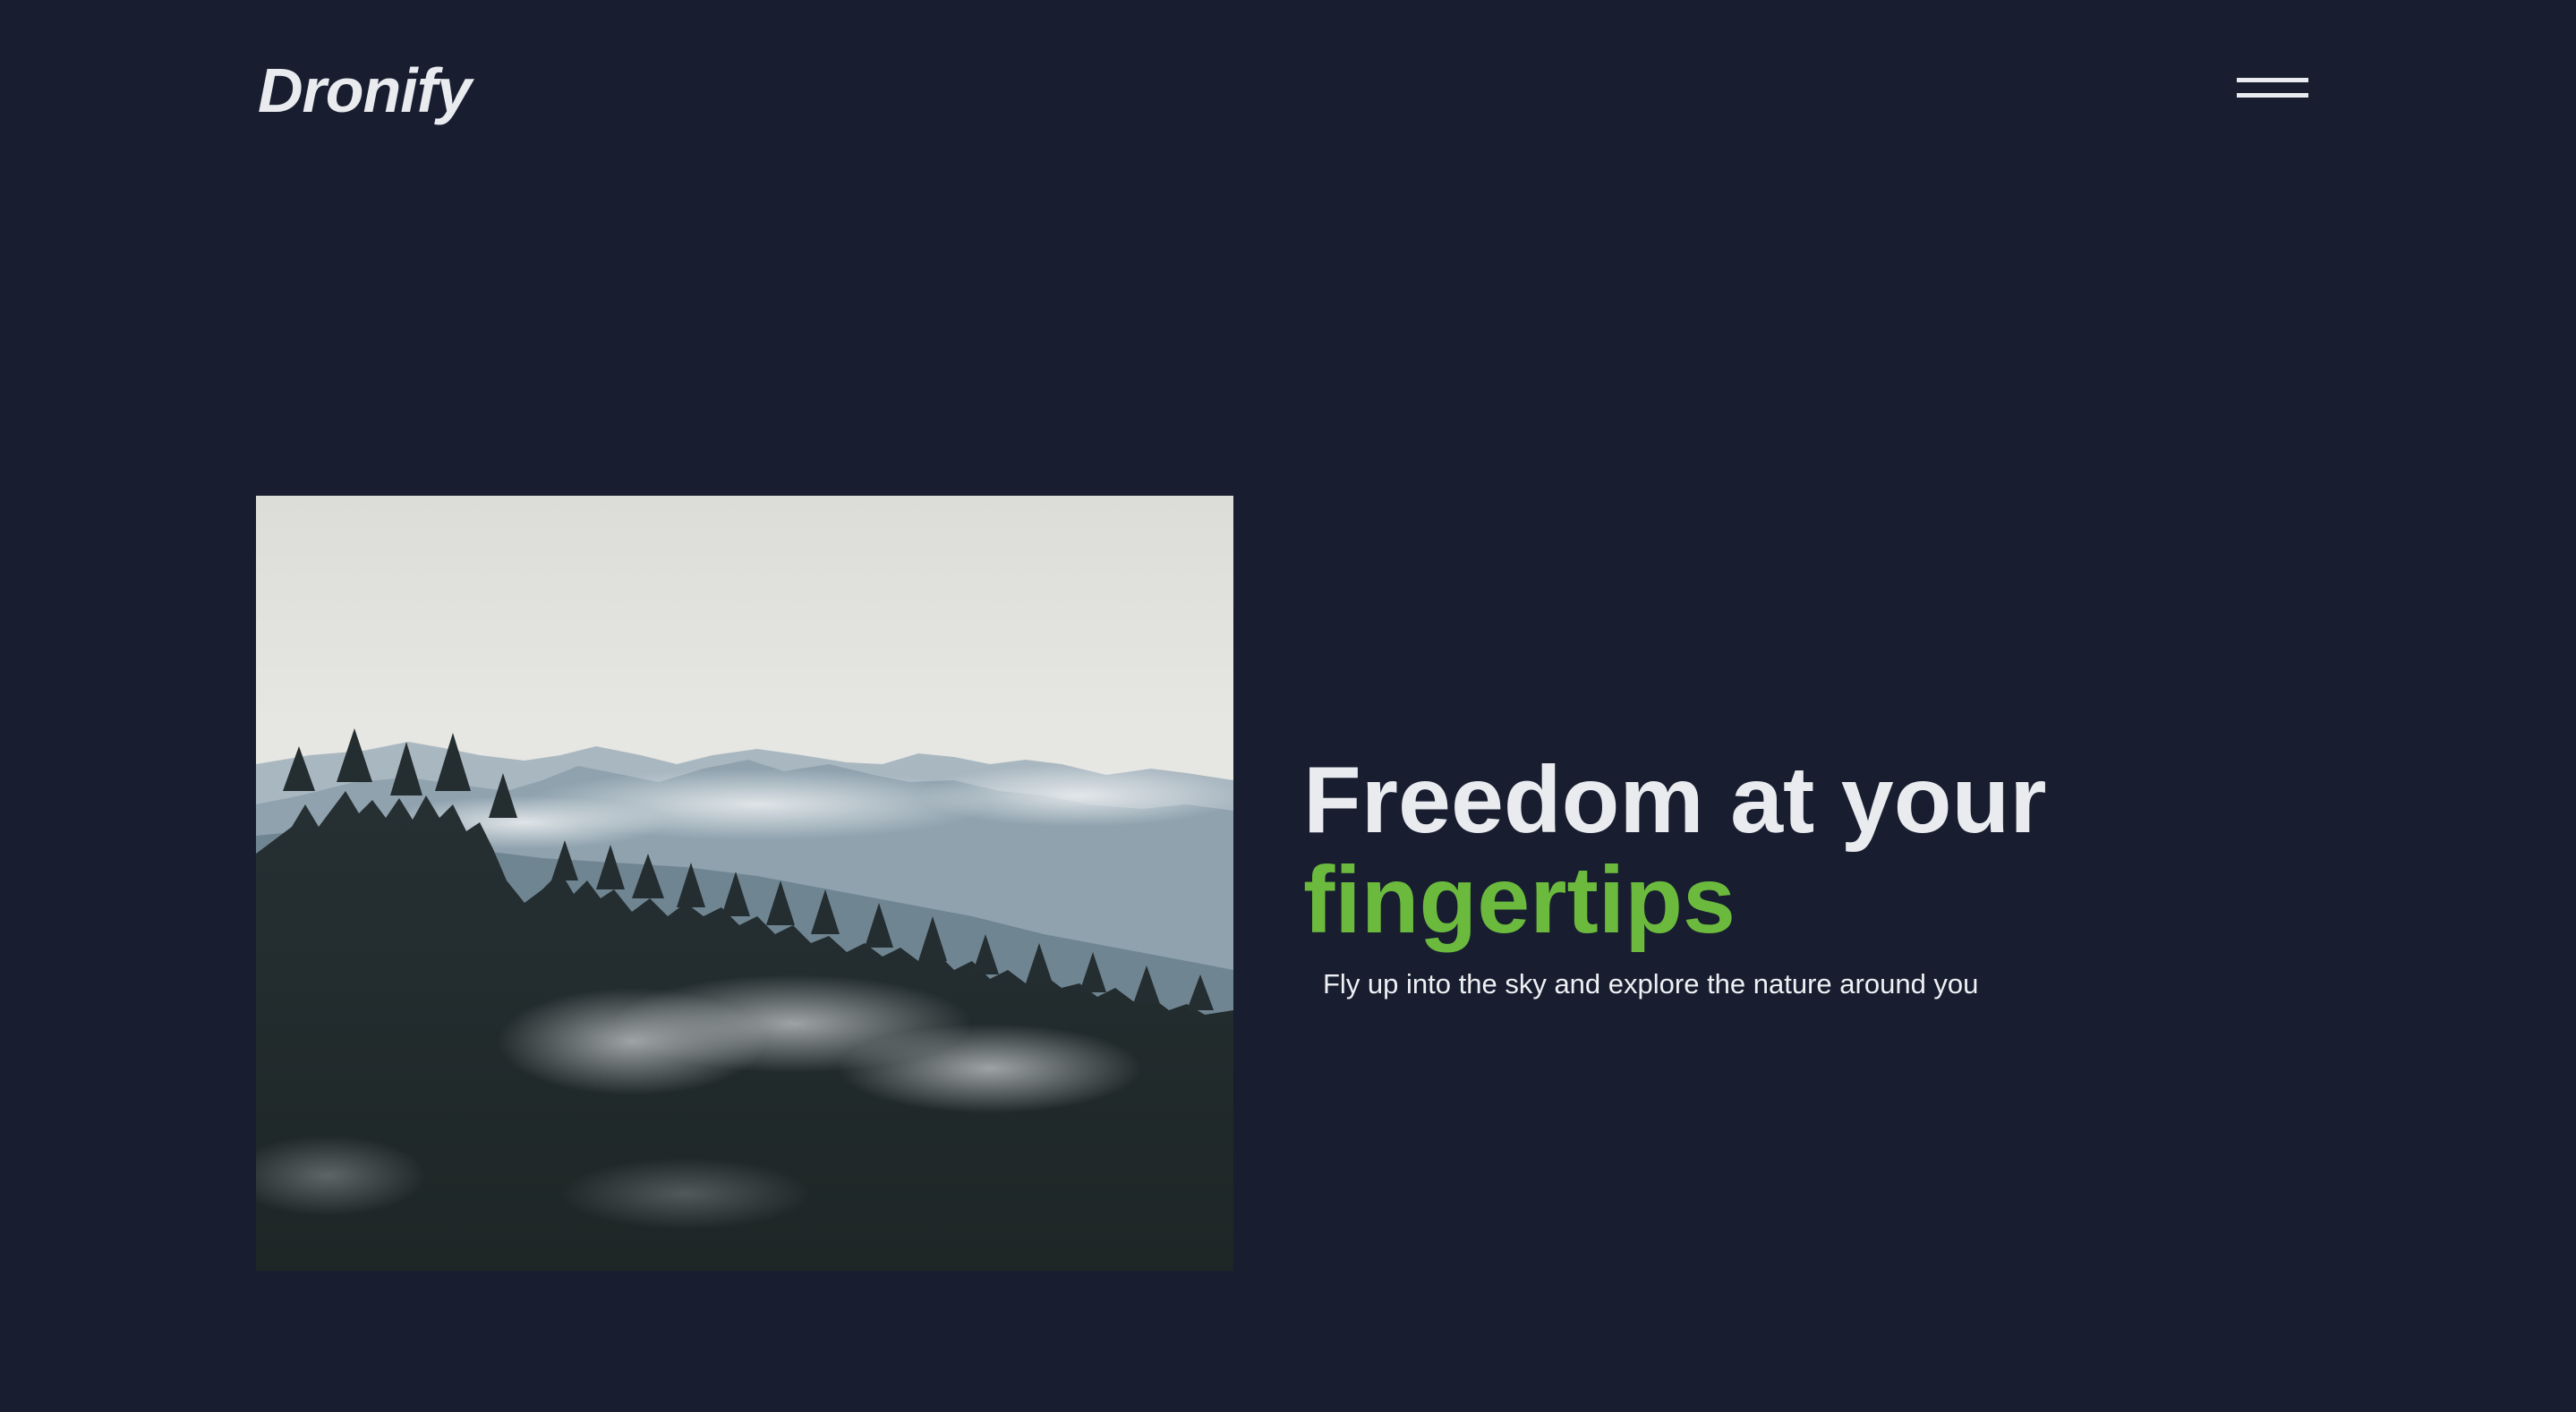 The height and width of the screenshot is (1412, 2576). I want to click on hero-headline: Freedom at your fingertips, so click(1675, 850).